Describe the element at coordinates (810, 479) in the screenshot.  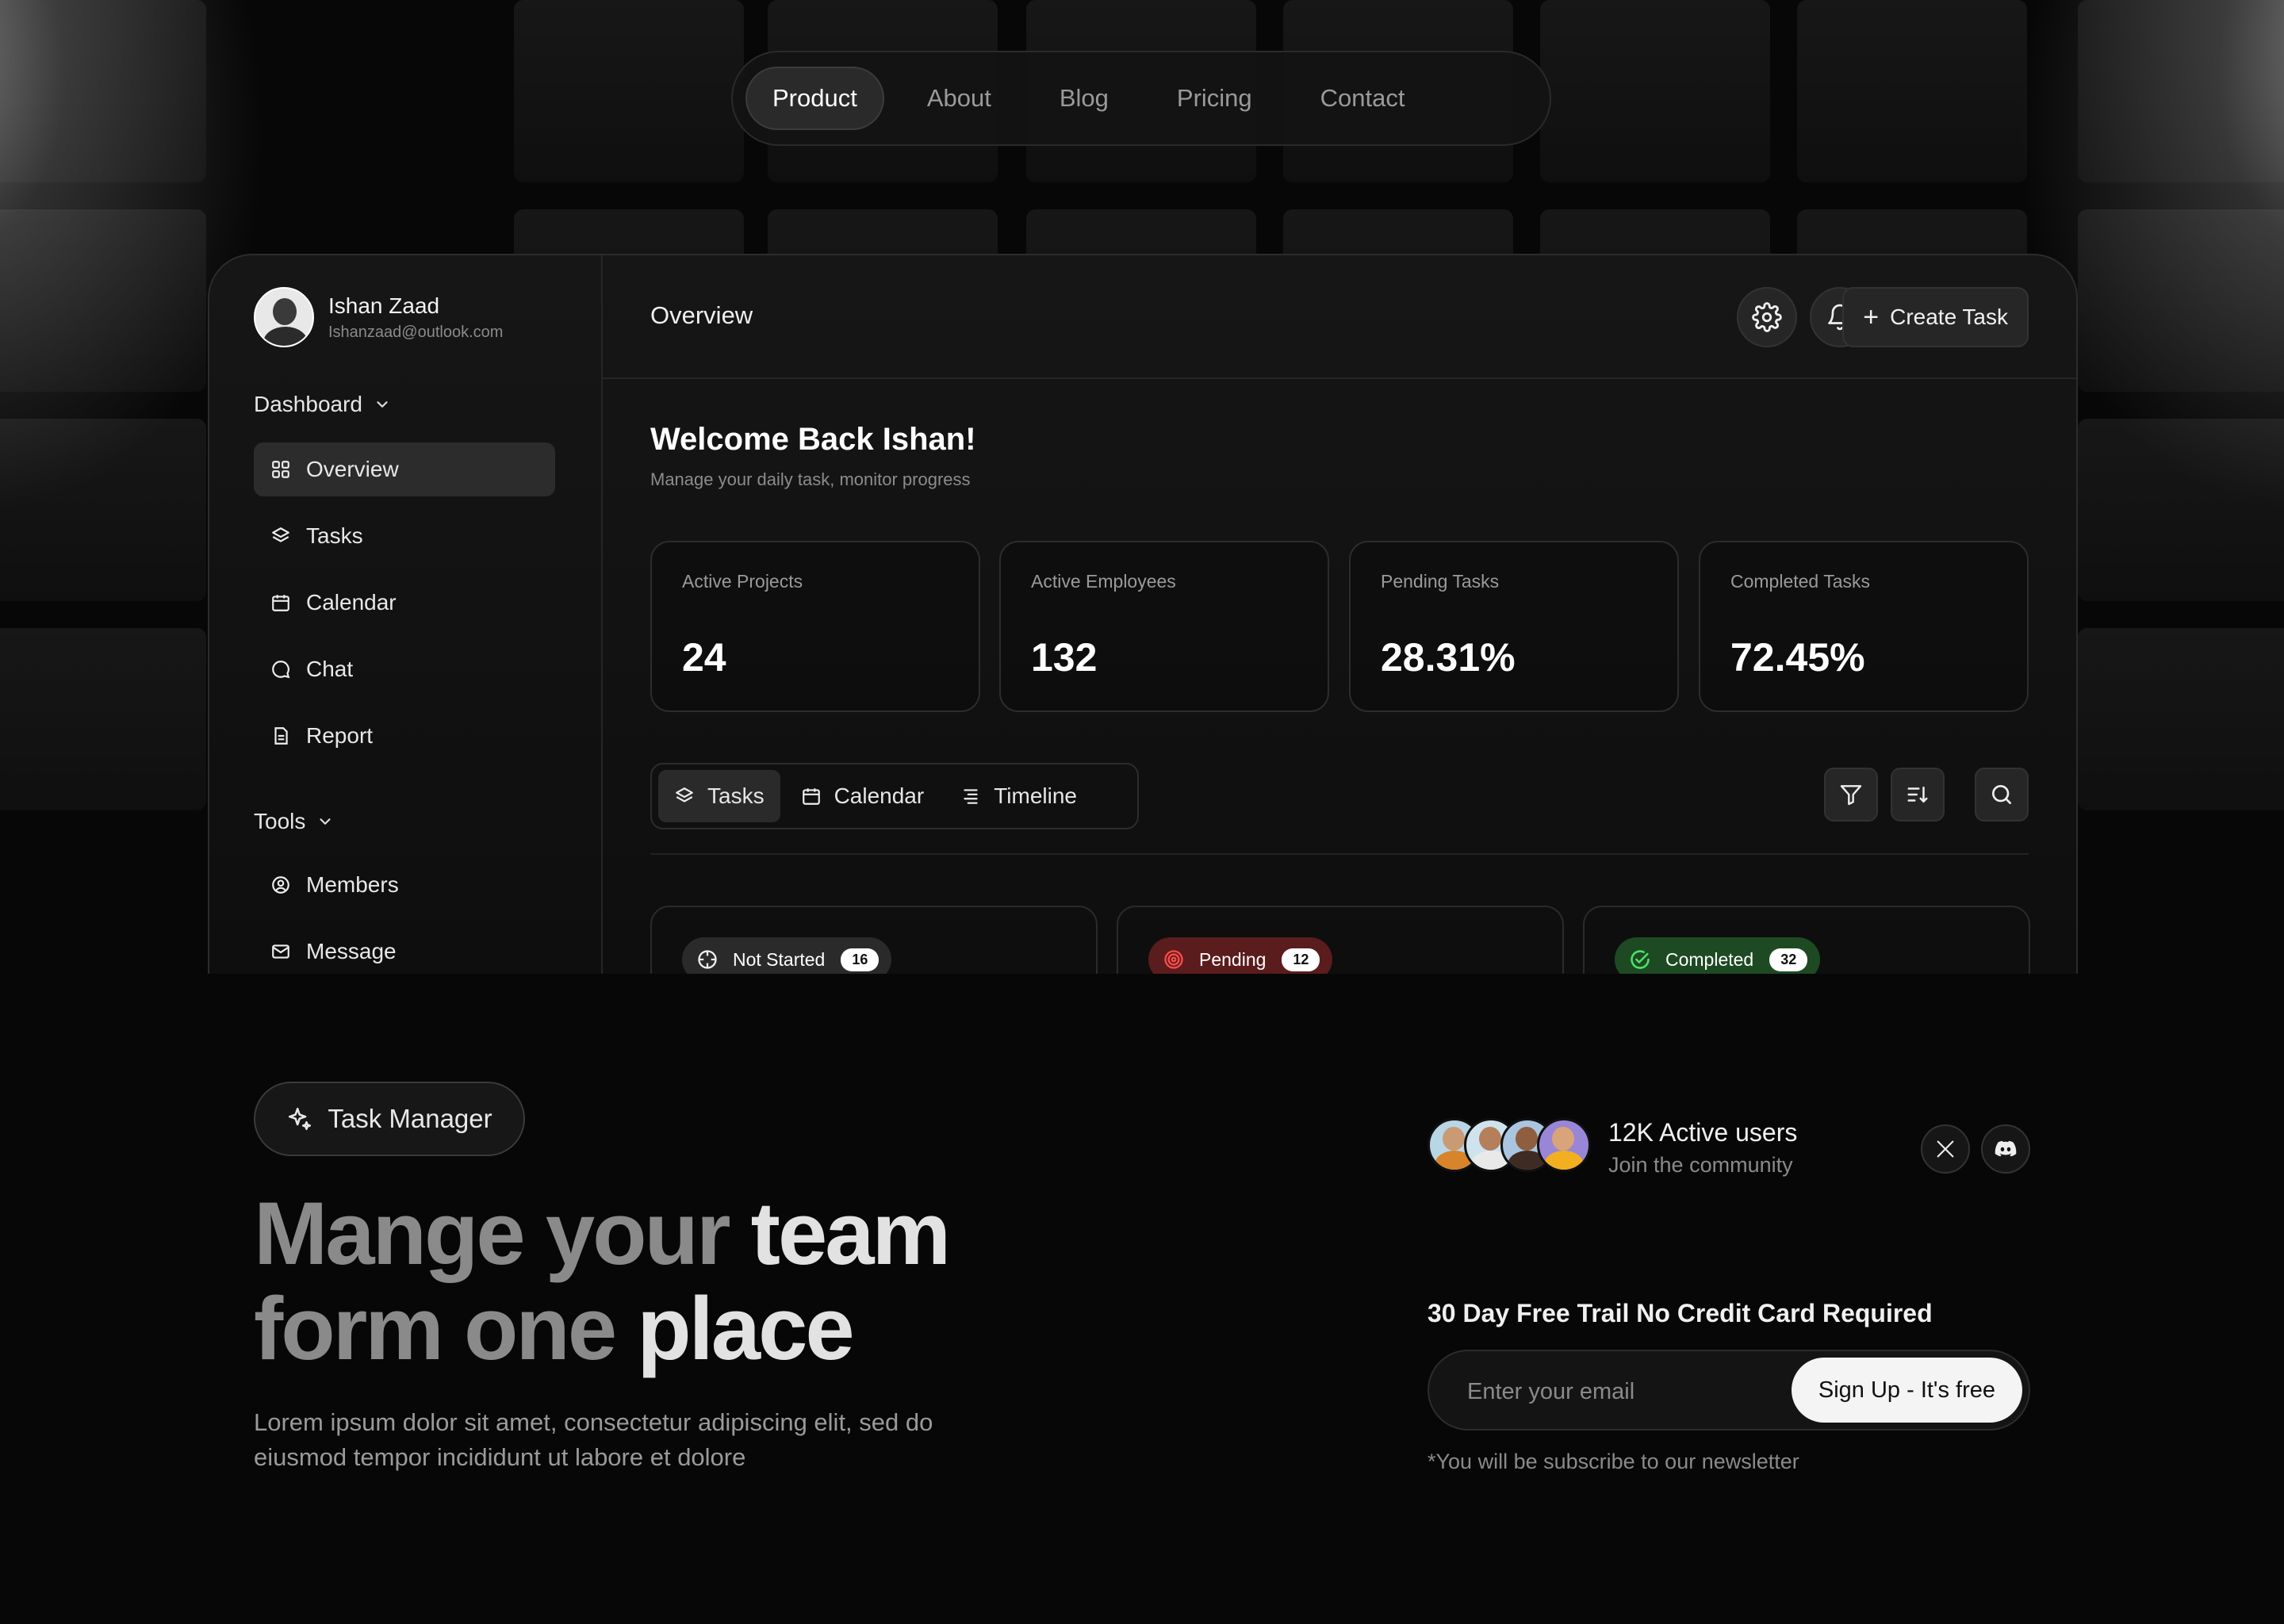
I see `welcome-subtitle: Manage your daily task, monitor progress` at that location.